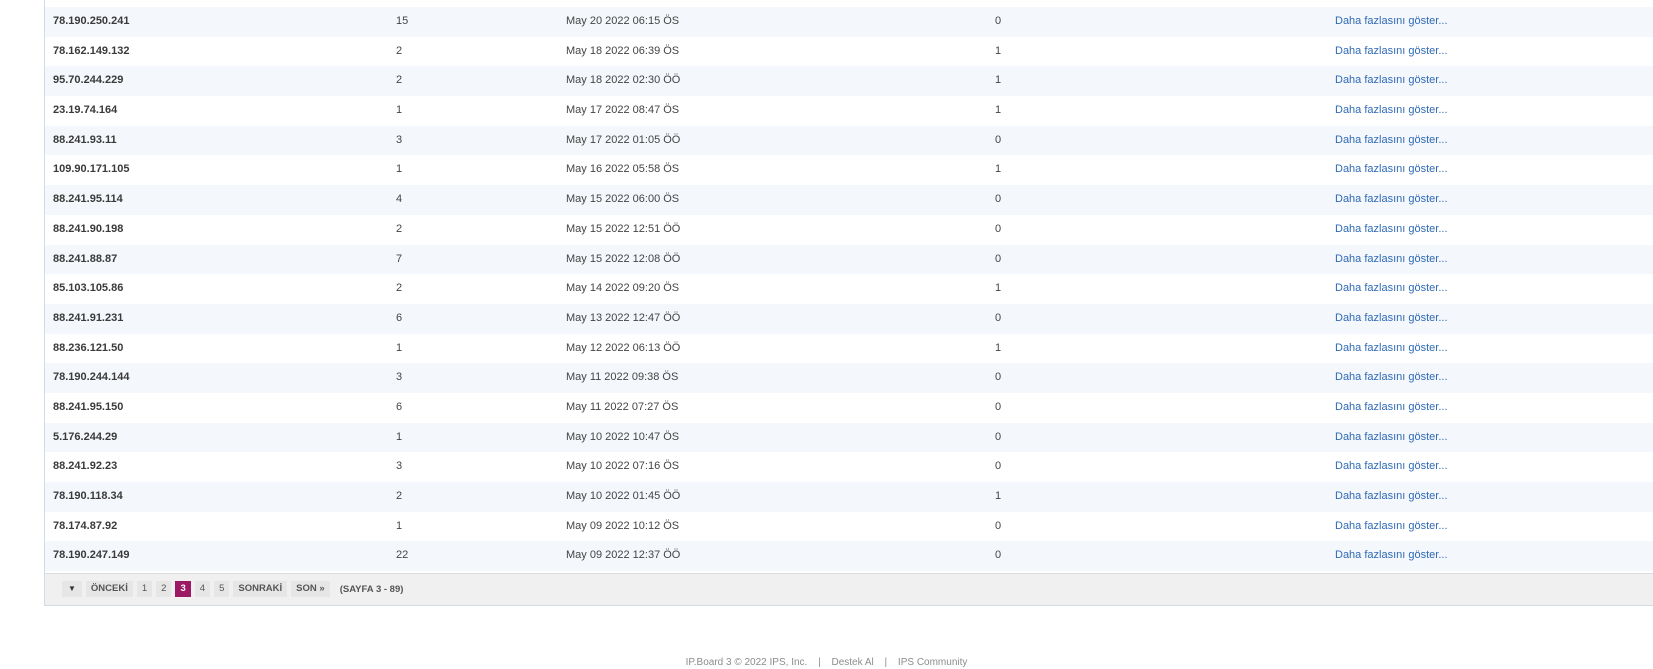  I want to click on footer-copyright: IP.Board 3 © 2022 IPS, Inc., so click(746, 662).